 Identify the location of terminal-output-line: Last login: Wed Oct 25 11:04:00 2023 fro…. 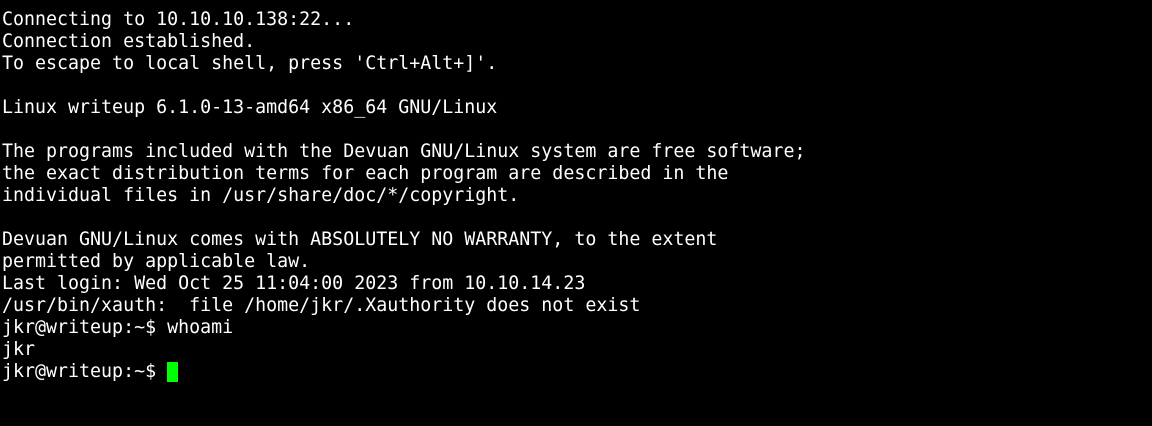
(294, 283).